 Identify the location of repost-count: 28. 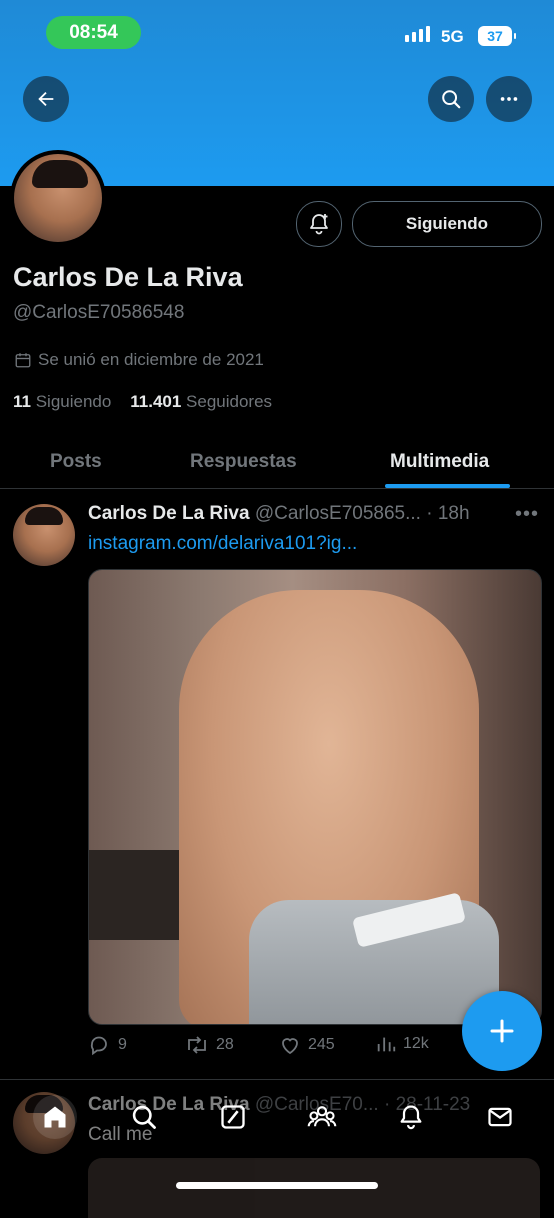
(225, 1044).